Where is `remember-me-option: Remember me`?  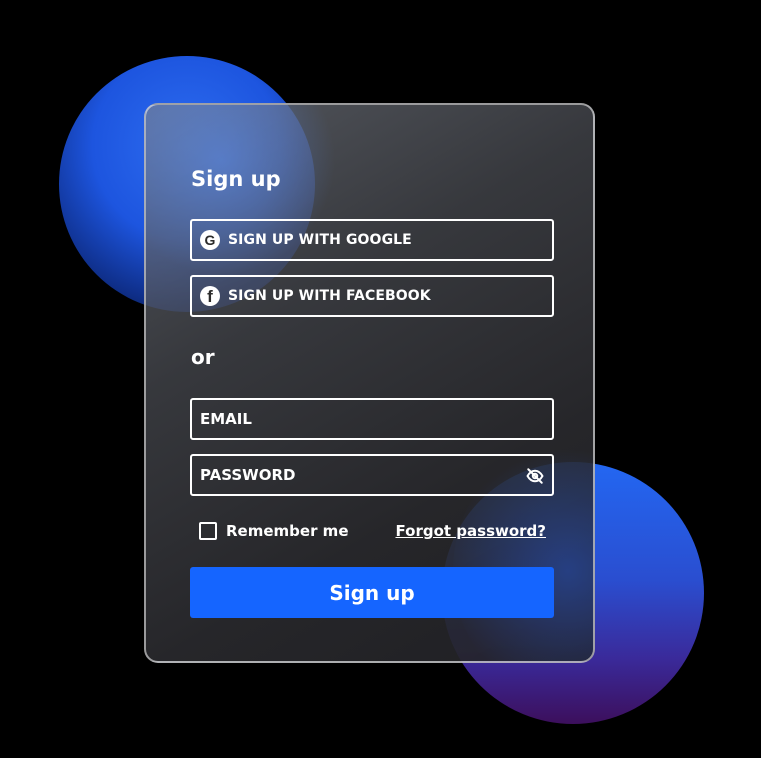 remember-me-option: Remember me is located at coordinates (274, 531).